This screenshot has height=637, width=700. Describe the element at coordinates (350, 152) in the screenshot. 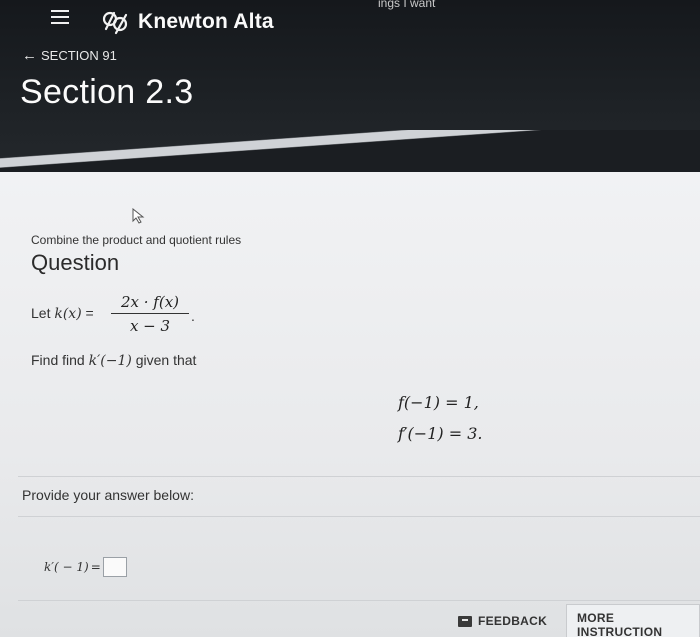

I see `progress-bar` at that location.